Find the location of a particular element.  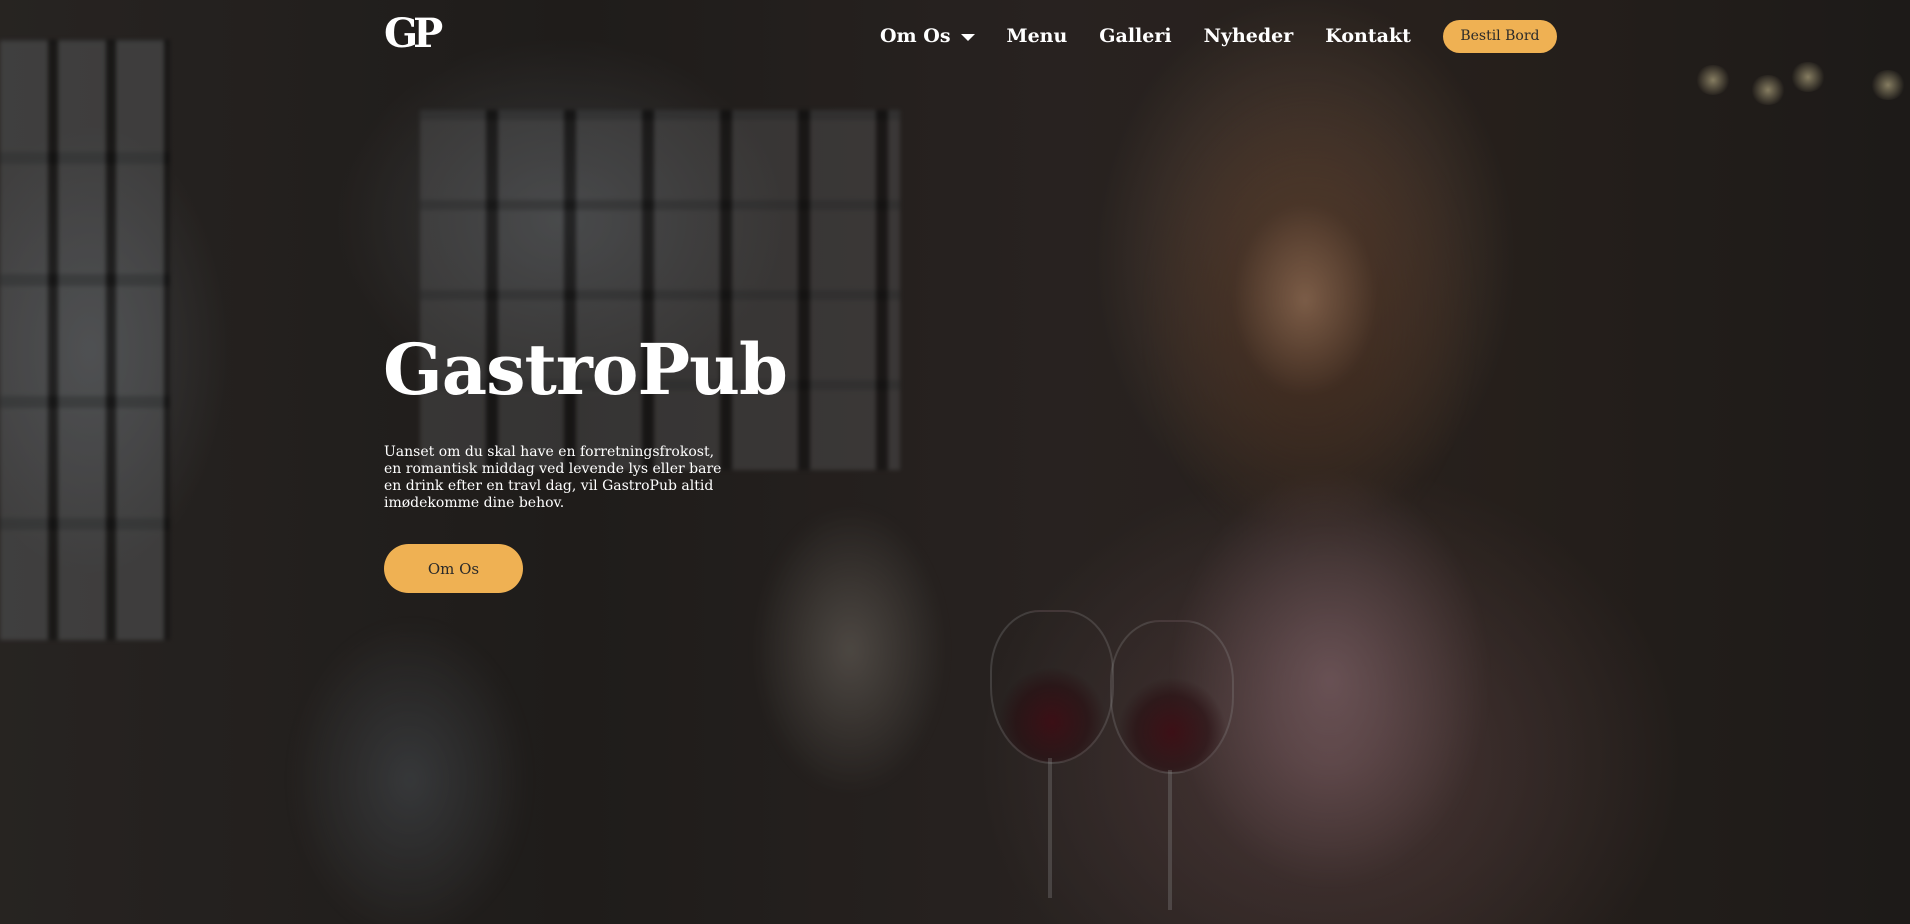

nav-item-kontakt: Kontakt is located at coordinates (1368, 36).